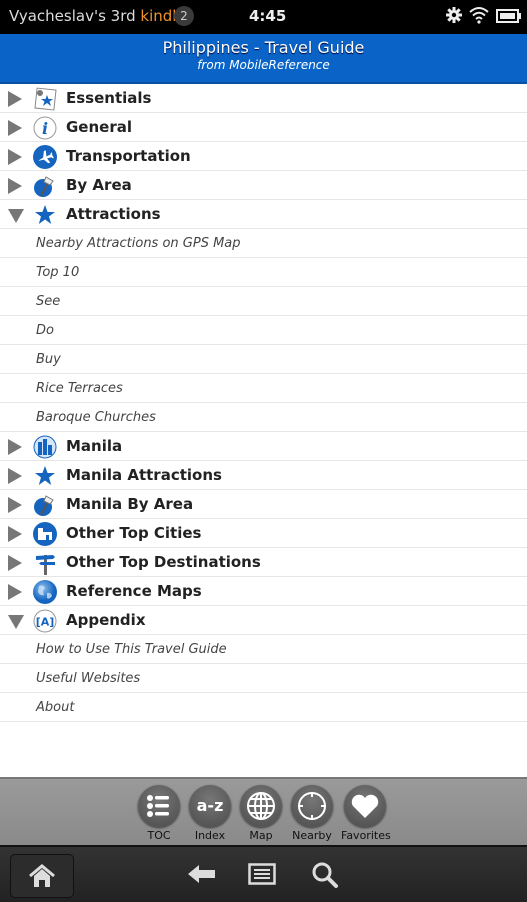 This screenshot has height=902, width=527. Describe the element at coordinates (263, 301) in the screenshot. I see `toc-subitem-see: See` at that location.